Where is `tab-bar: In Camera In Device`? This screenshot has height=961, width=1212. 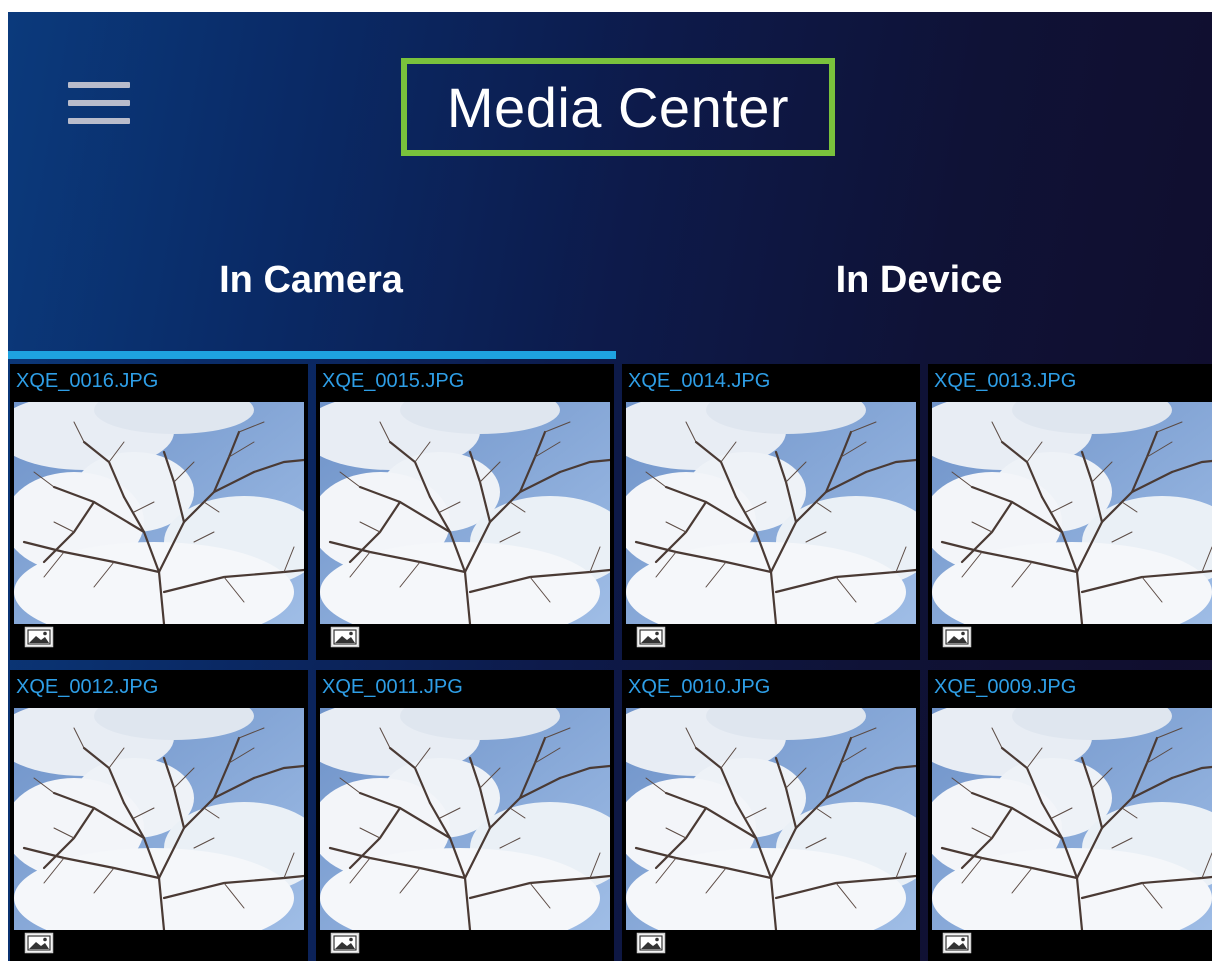
tab-bar: In Camera In Device is located at coordinates (610, 298).